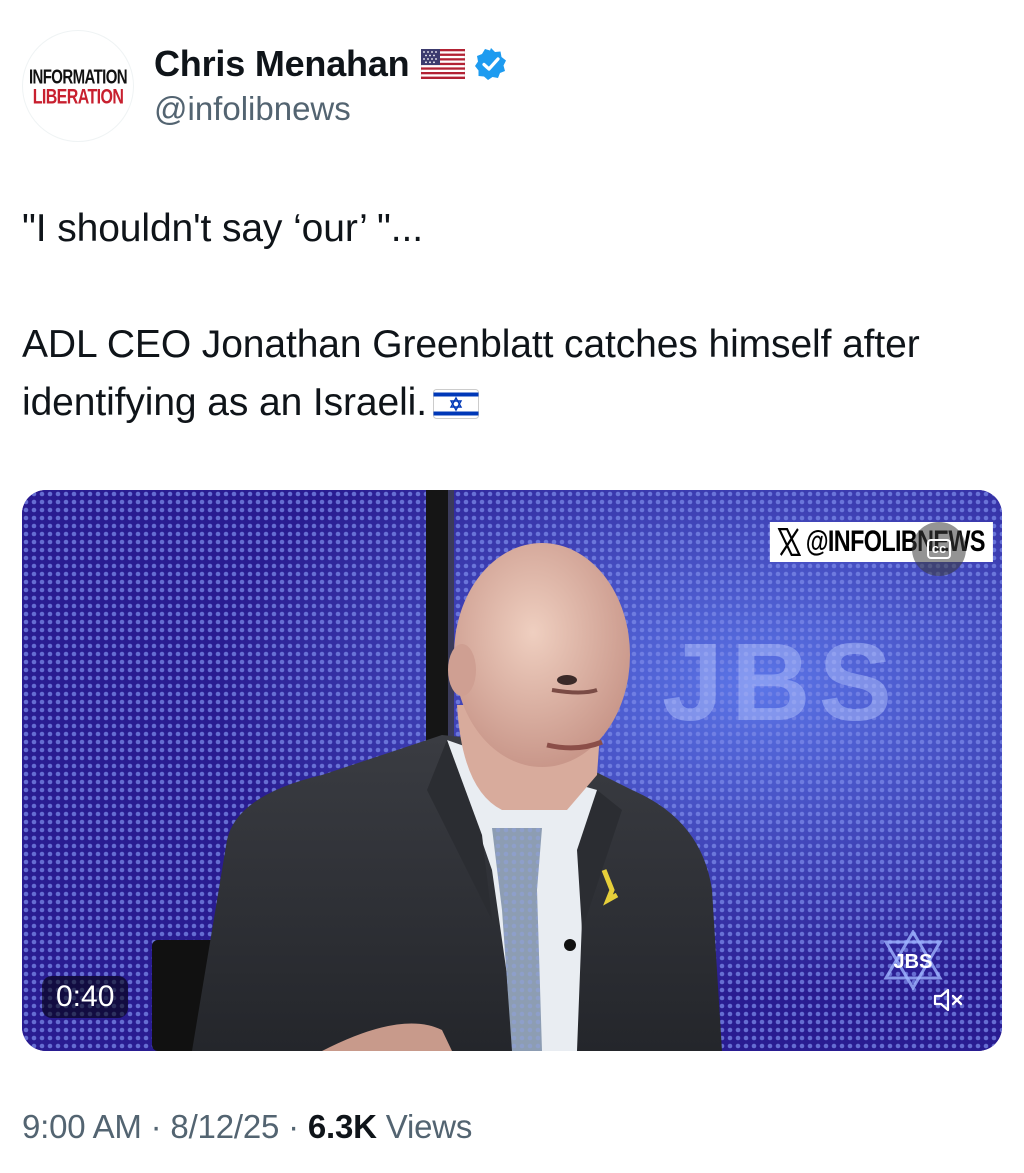  What do you see at coordinates (455, 404) in the screenshot?
I see `israel-flag-icon` at bounding box center [455, 404].